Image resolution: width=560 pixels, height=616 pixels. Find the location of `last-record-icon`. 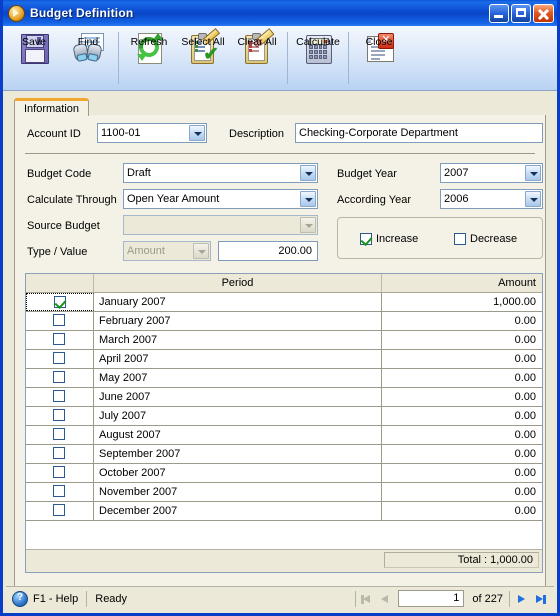

last-record-icon is located at coordinates (539, 599).